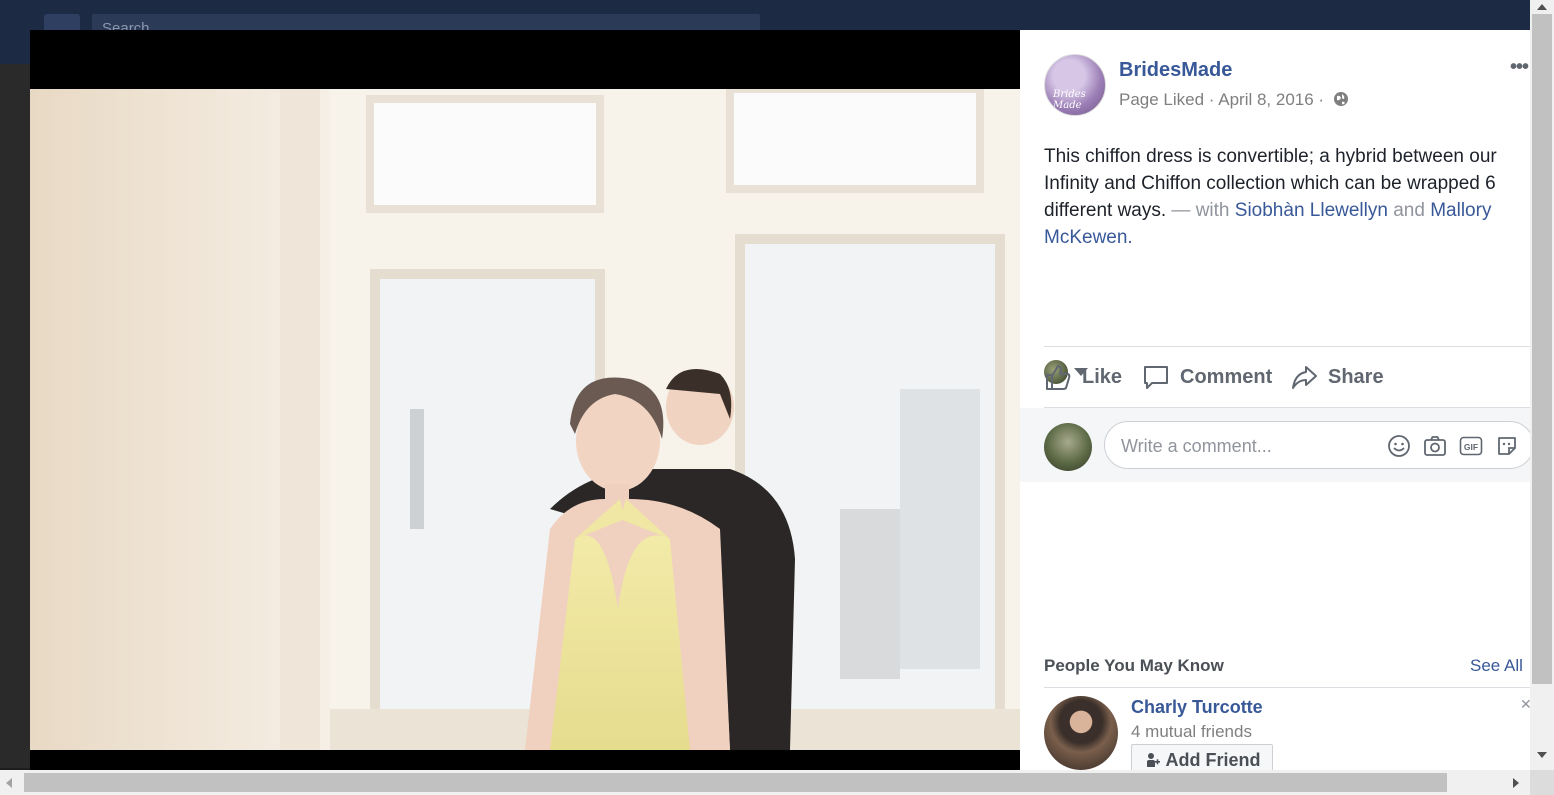  I want to click on scroll-left-icon, so click(9, 783).